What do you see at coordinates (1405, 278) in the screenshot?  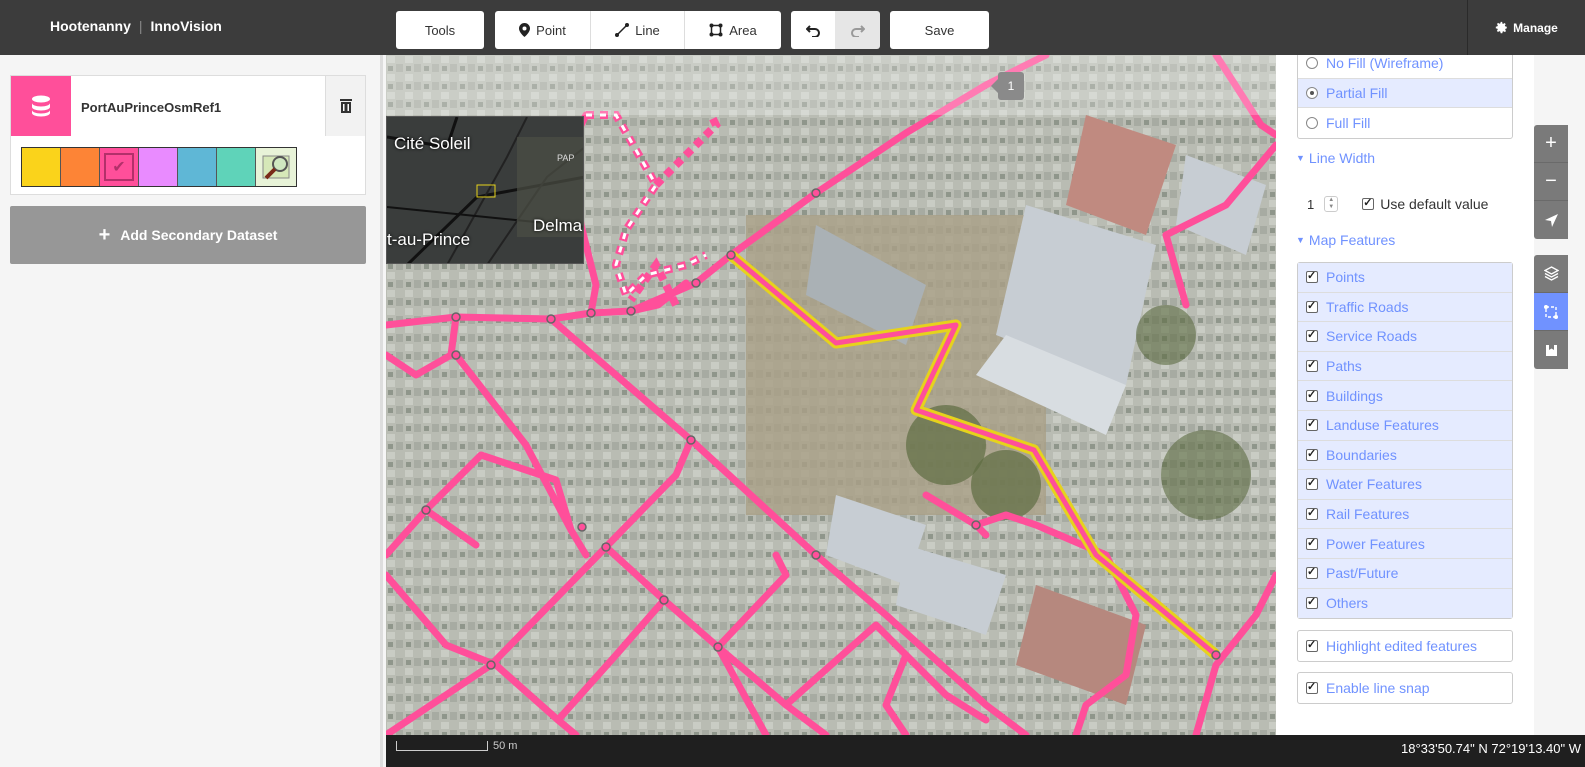 I see `feature-filter-points: Points` at bounding box center [1405, 278].